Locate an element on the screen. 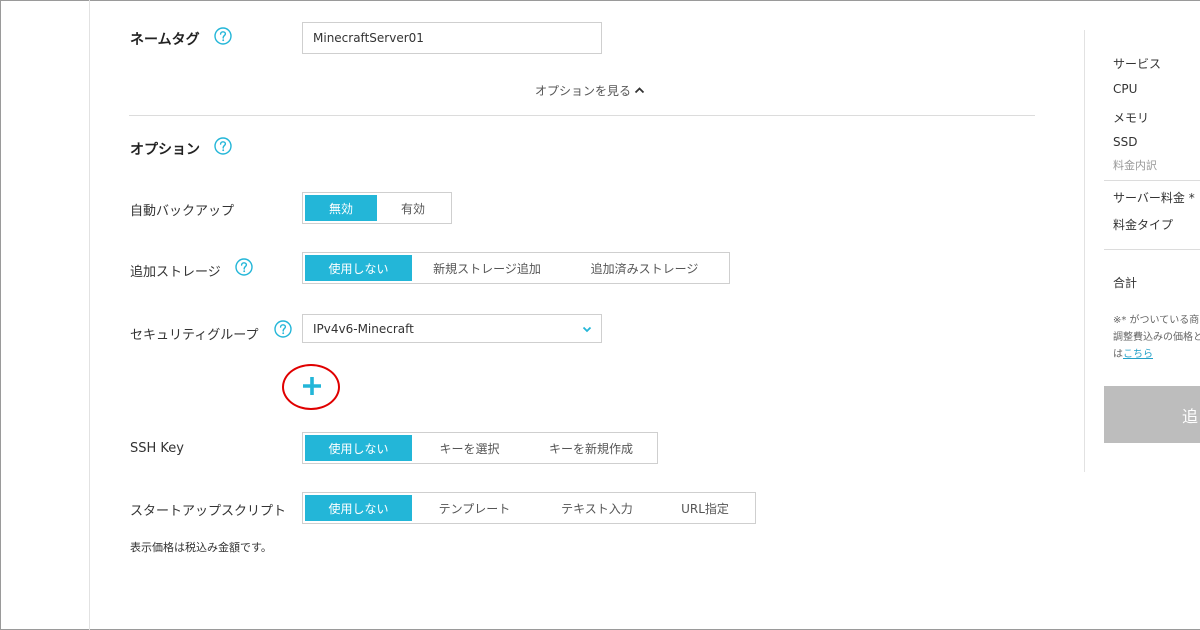  auto-backup-option-disabled: 無効 is located at coordinates (341, 208).